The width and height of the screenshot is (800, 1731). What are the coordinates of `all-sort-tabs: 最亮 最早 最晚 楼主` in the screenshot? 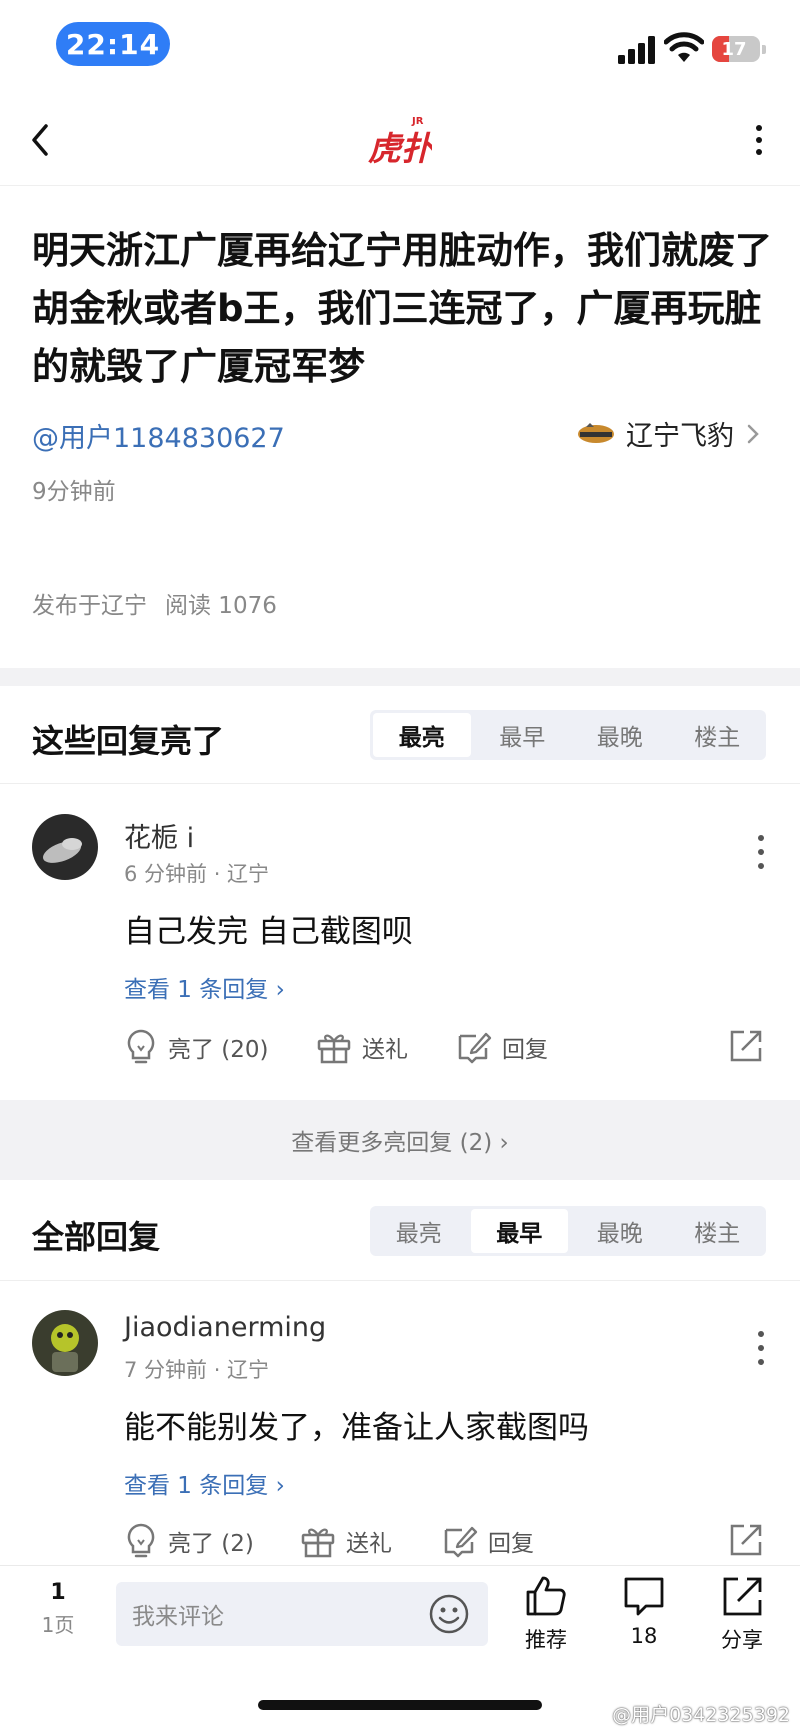 It's located at (568, 1231).